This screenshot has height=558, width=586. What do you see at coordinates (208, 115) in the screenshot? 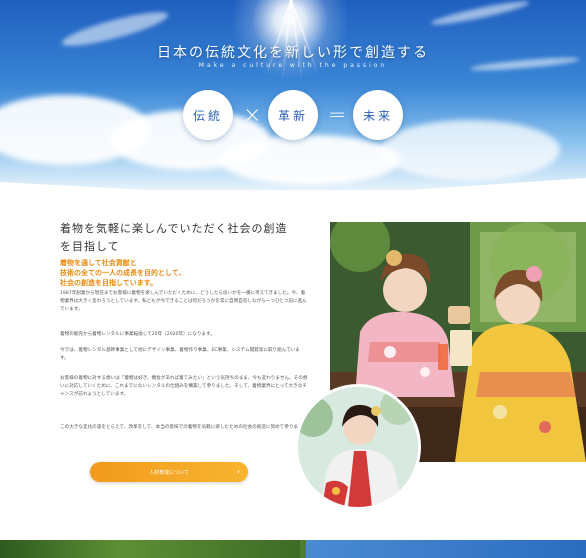
I see `concept-circle-tradition: 伝統` at bounding box center [208, 115].